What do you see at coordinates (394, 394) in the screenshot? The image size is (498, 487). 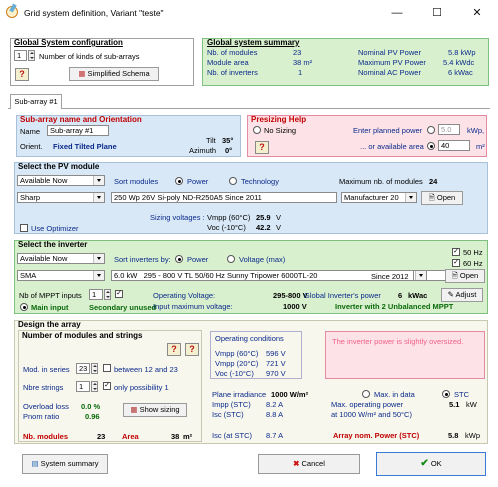 I see `max-in-data-label: Max. in data` at bounding box center [394, 394].